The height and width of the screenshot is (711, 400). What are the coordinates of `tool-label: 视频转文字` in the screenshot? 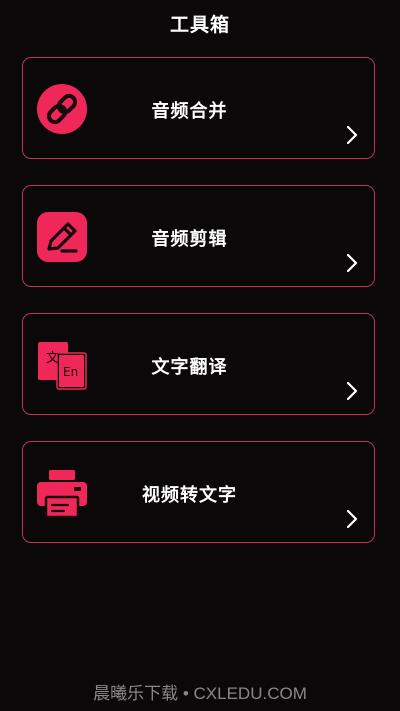 It's located at (189, 495).